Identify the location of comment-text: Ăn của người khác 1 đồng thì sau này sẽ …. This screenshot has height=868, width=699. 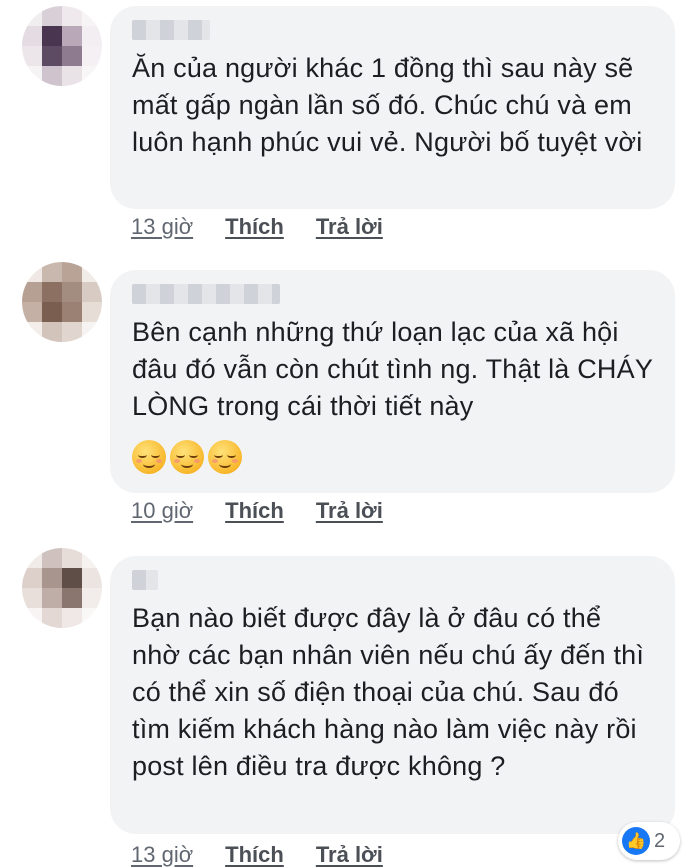
(387, 105).